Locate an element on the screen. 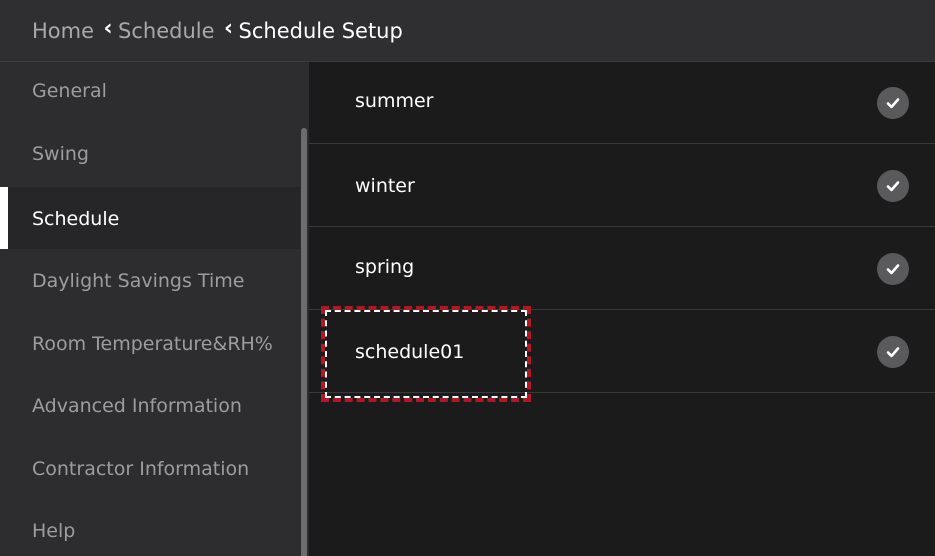 Image resolution: width=935 pixels, height=556 pixels. schedule-name: summer is located at coordinates (394, 101).